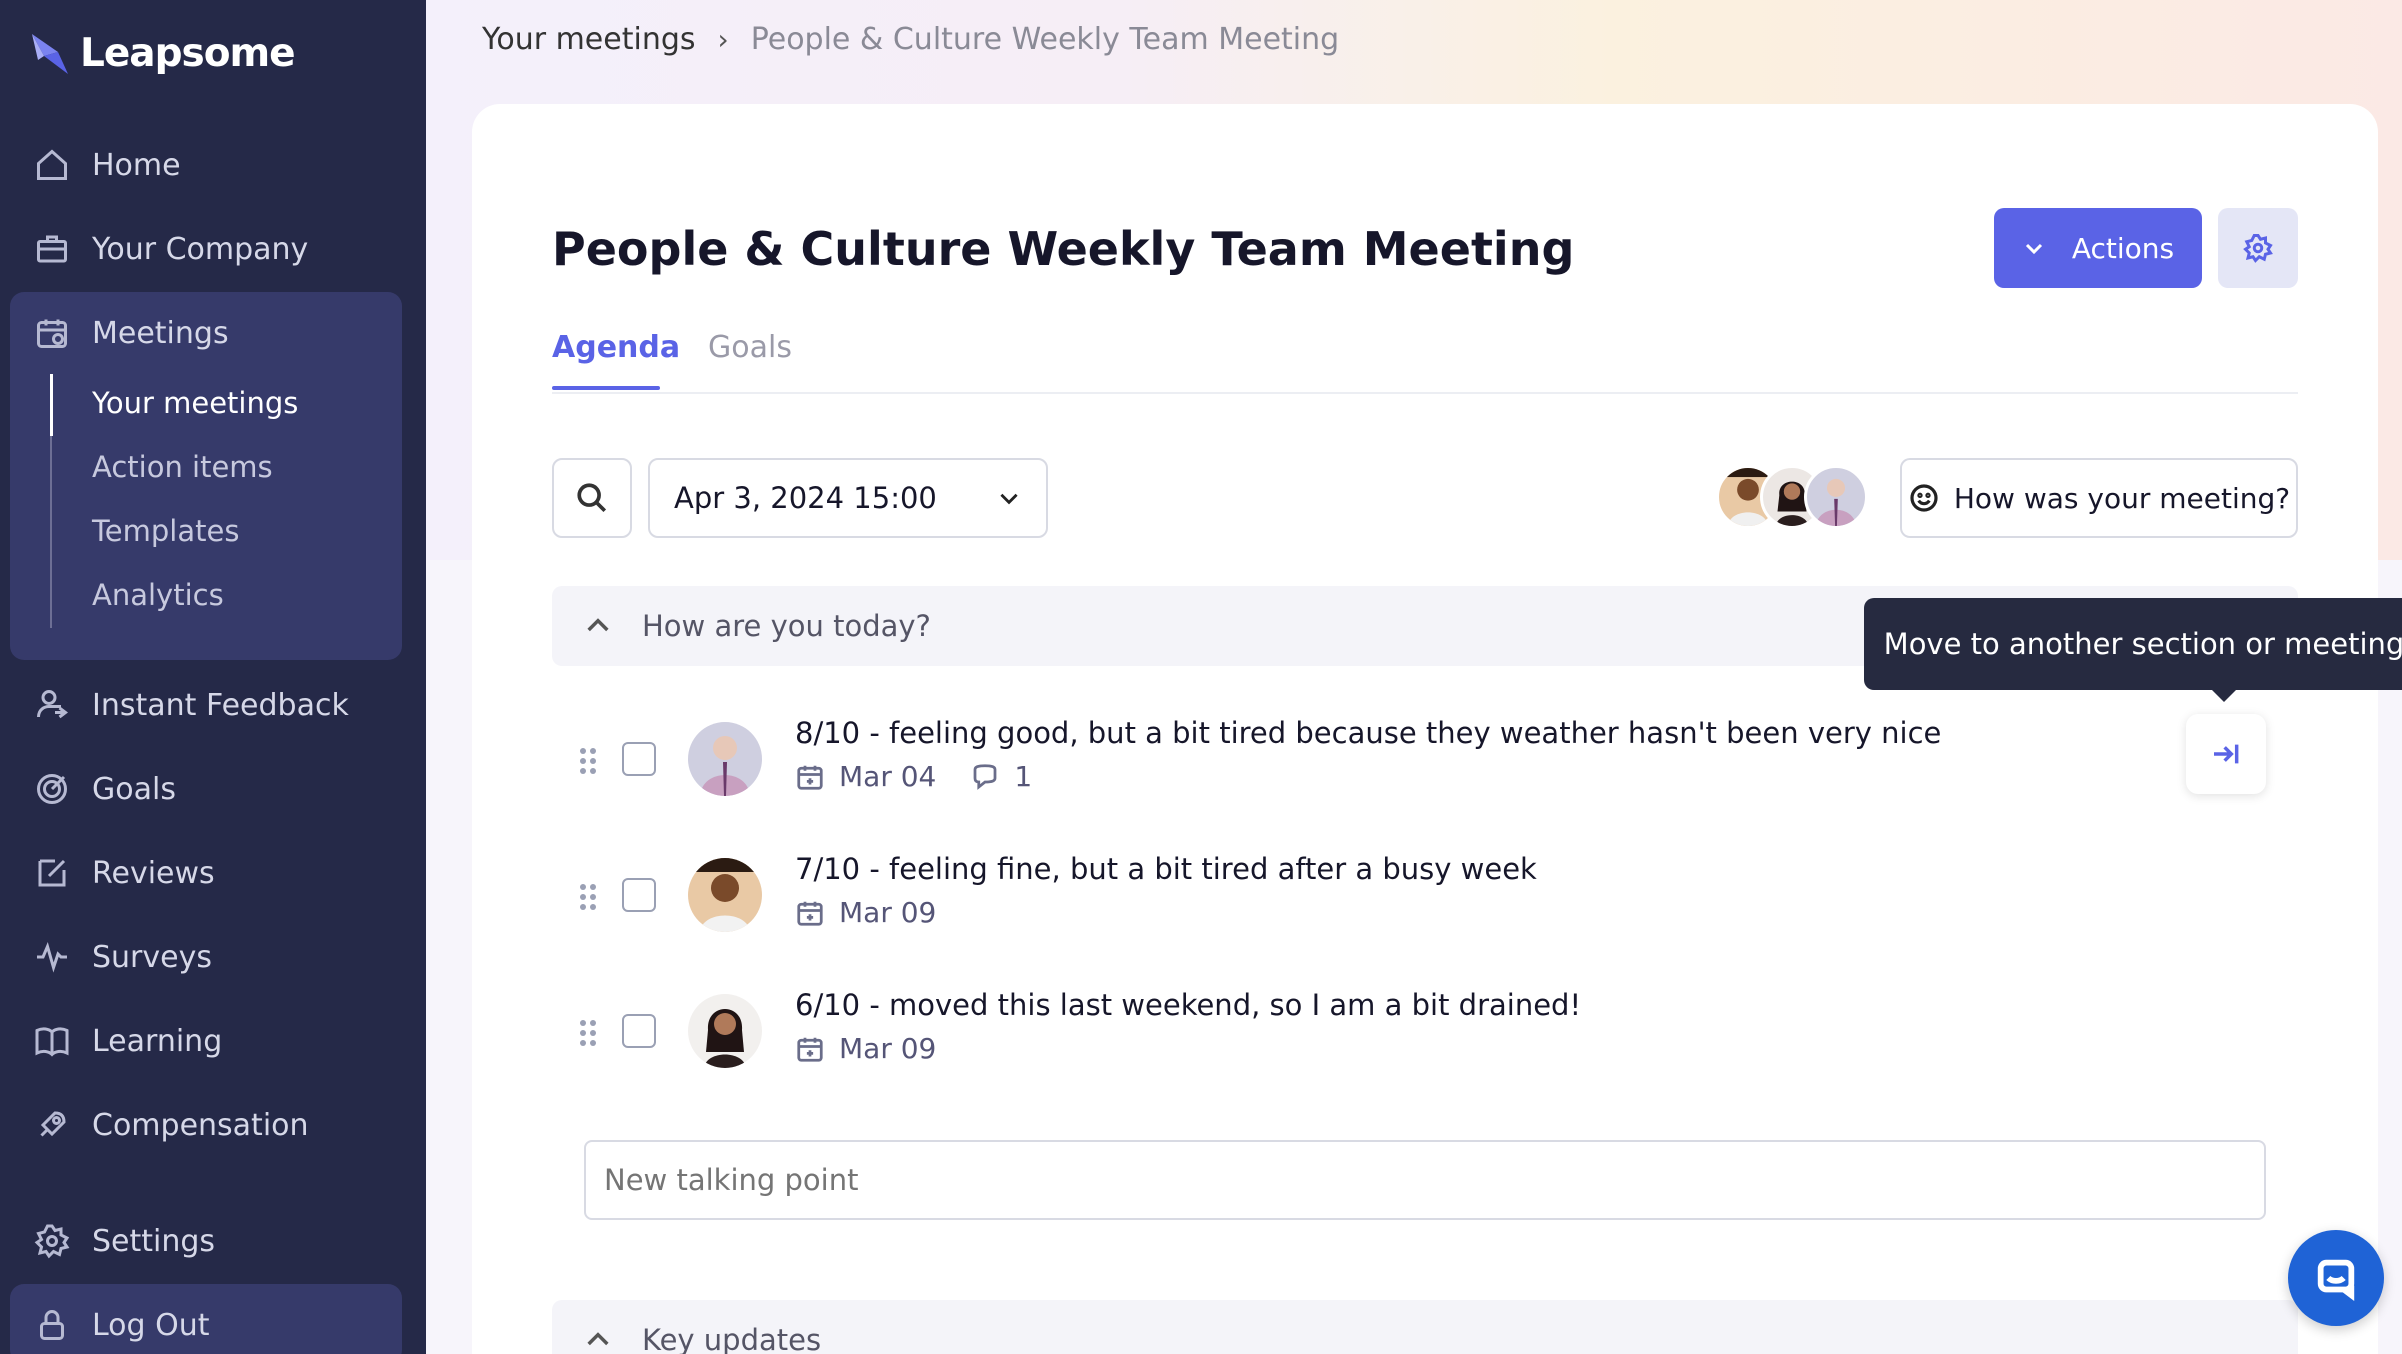 The width and height of the screenshot is (2402, 1354). Describe the element at coordinates (1023, 776) in the screenshot. I see `comment-count: 1` at that location.